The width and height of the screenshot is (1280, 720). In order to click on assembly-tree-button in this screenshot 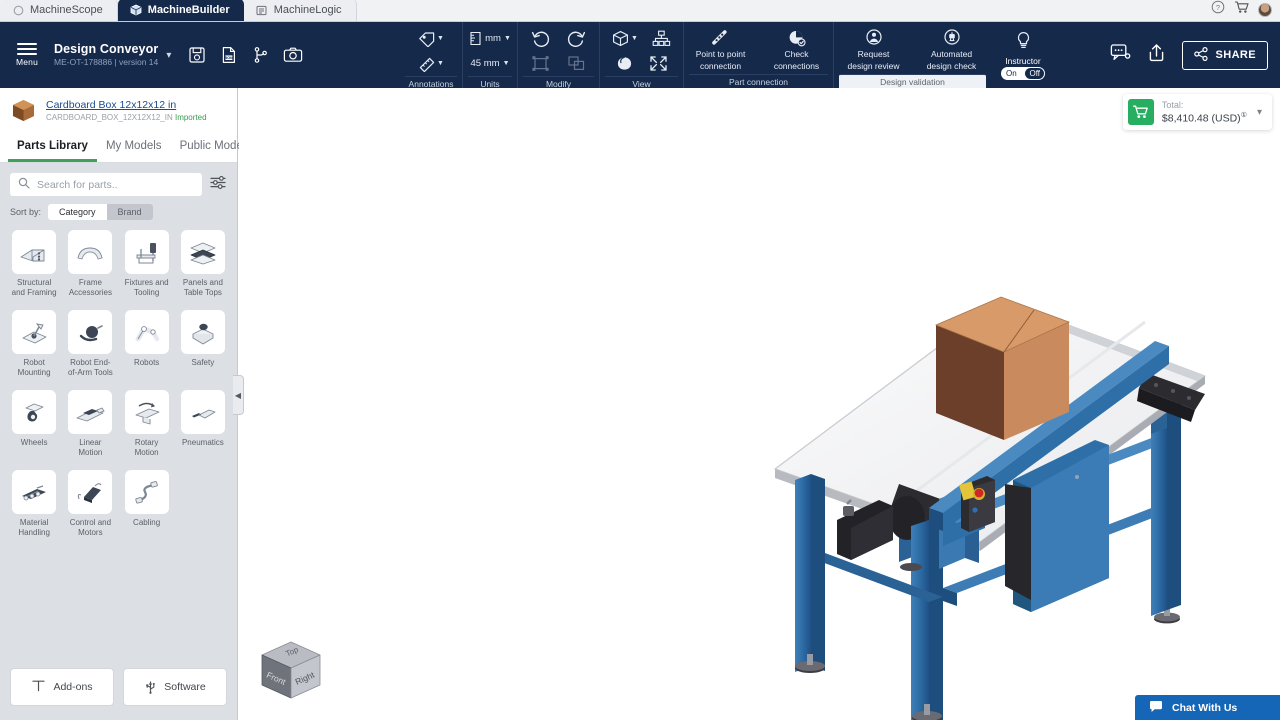, I will do `click(662, 38)`.